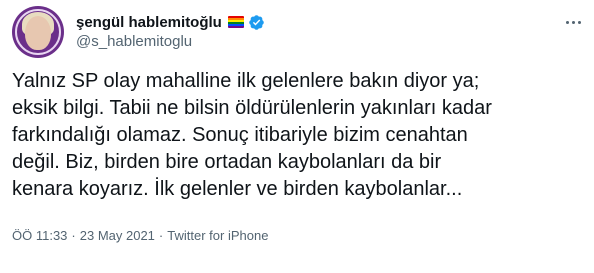 The width and height of the screenshot is (594, 273). I want to click on tweet-source: Twitter for iPhone, so click(217, 235).